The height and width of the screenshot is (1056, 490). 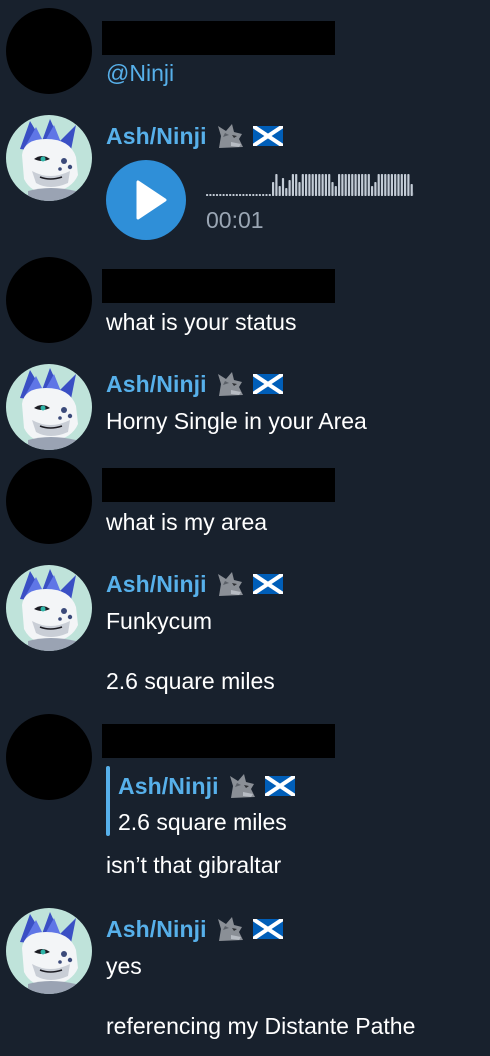 What do you see at coordinates (159, 621) in the screenshot?
I see `message-text: Funkycum` at bounding box center [159, 621].